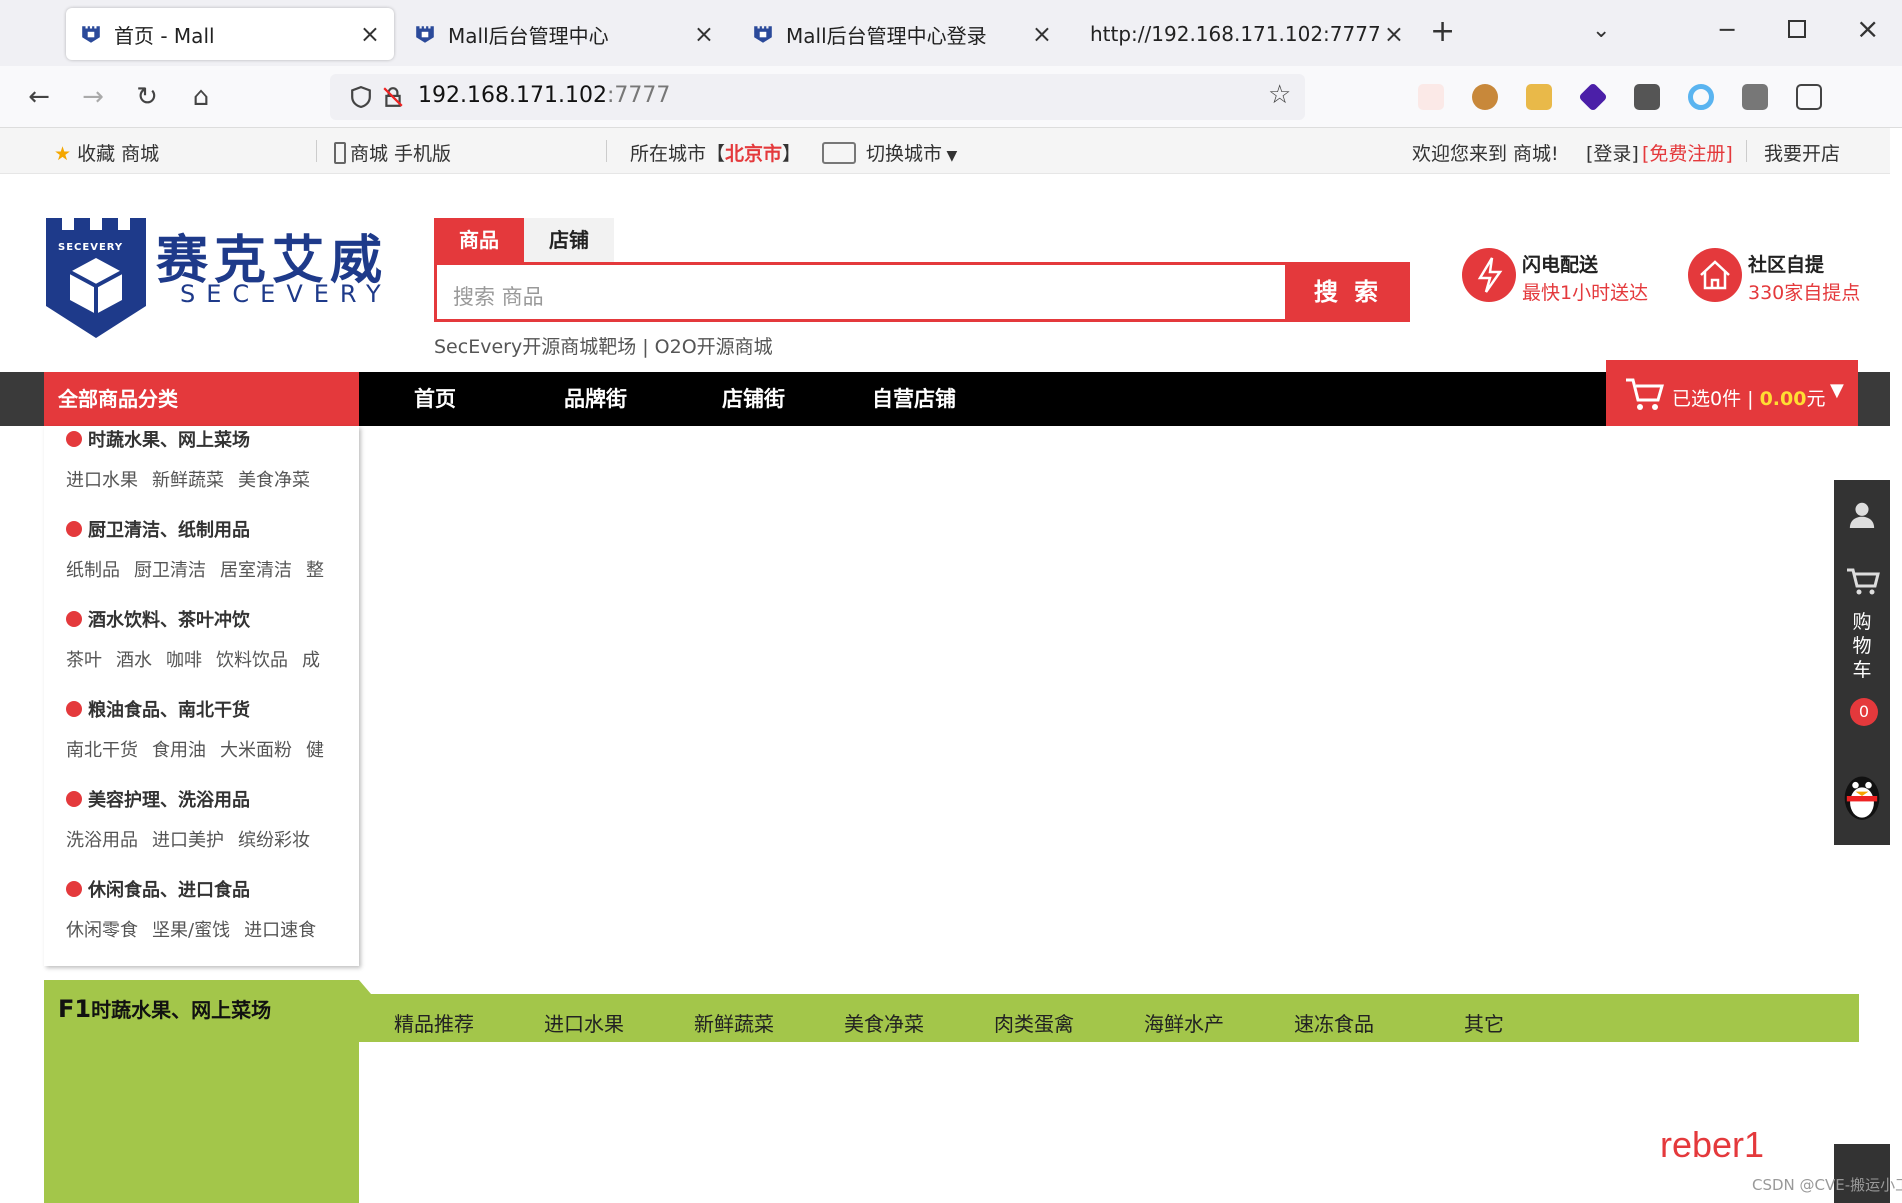 The width and height of the screenshot is (1902, 1203). Describe the element at coordinates (1240, 34) in the screenshot. I see `browser-tab: http://192.168.171.102:7777/inde ×` at that location.